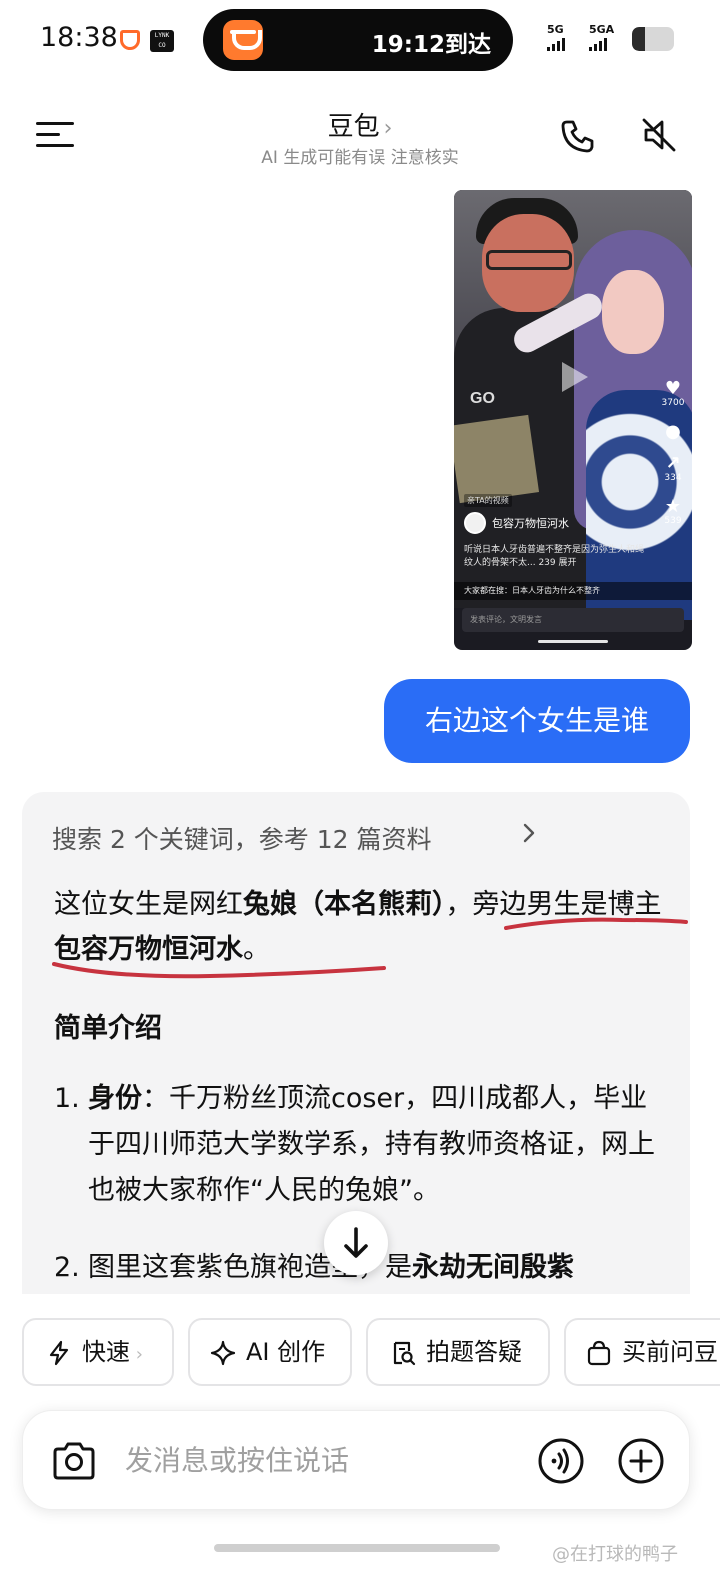 This screenshot has width=720, height=1584. I want to click on star-icon: ★ 539, so click(673, 511).